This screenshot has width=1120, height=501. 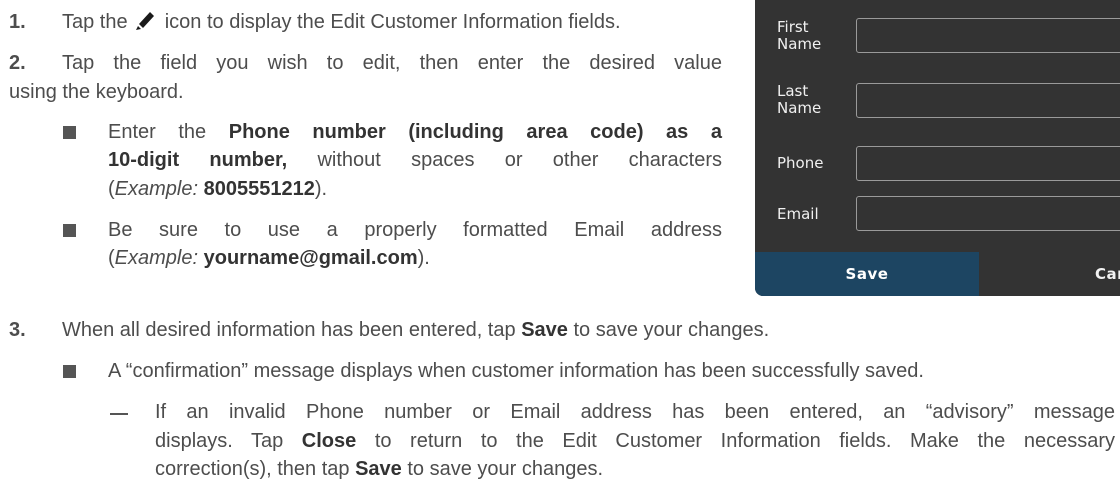 I want to click on pencil-icon, so click(x=146, y=24).